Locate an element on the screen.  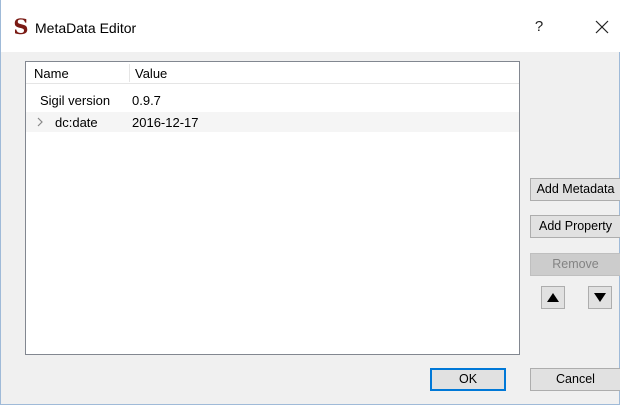
window-title: MetaData Editor is located at coordinates (86, 28).